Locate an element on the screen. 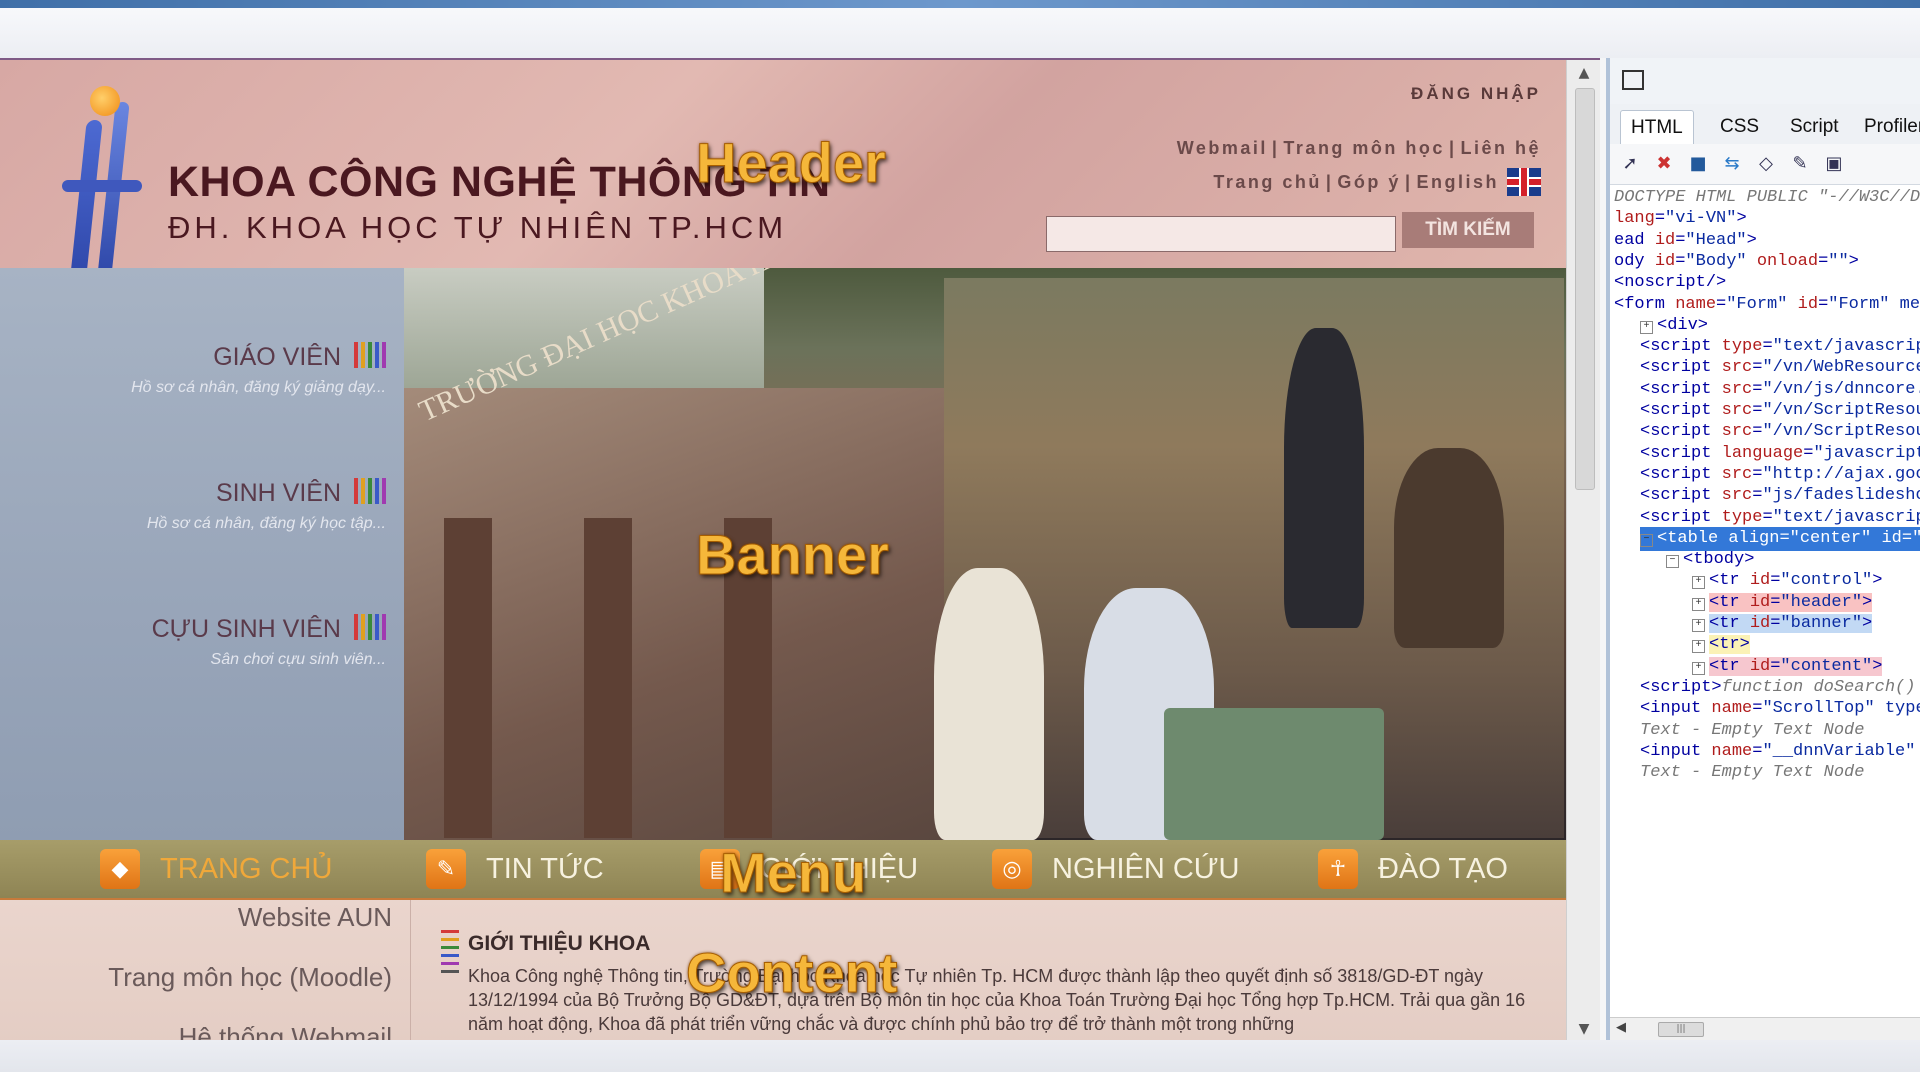 The image size is (1920, 1072). dom-node-text: ody id="Body" onload=""> is located at coordinates (1736, 261).